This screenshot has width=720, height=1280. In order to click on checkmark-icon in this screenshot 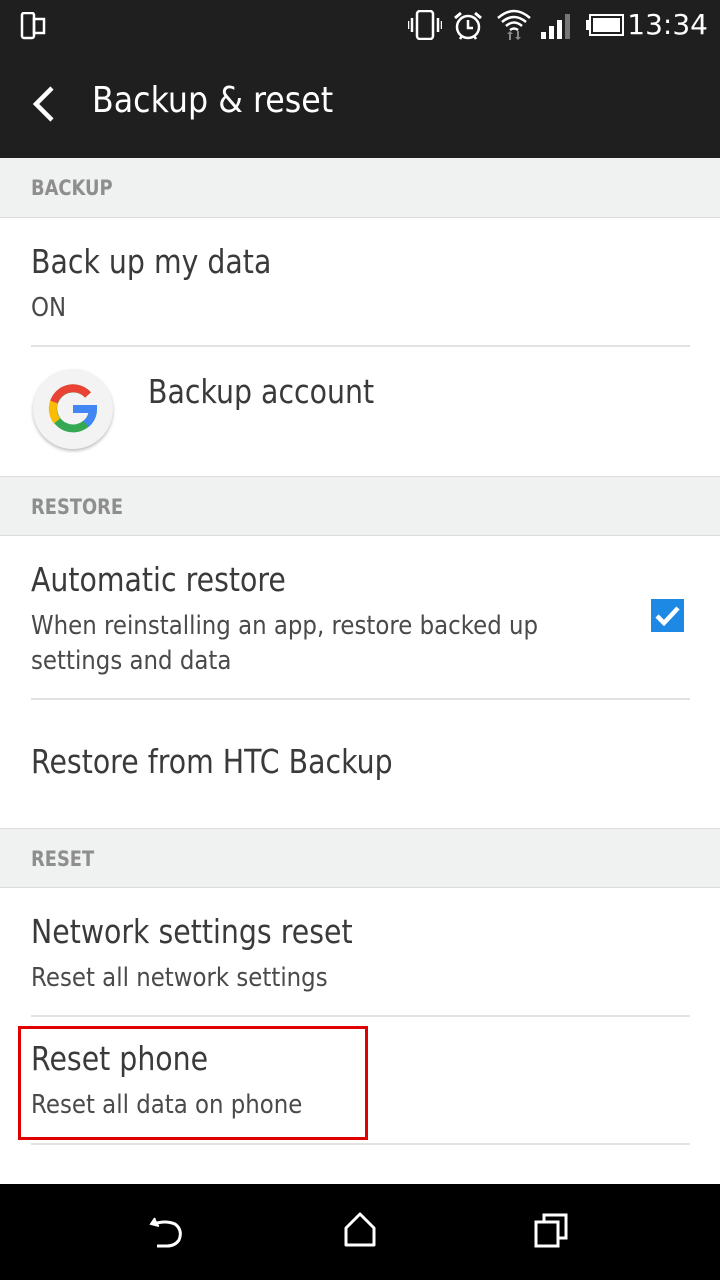, I will do `click(667, 616)`.